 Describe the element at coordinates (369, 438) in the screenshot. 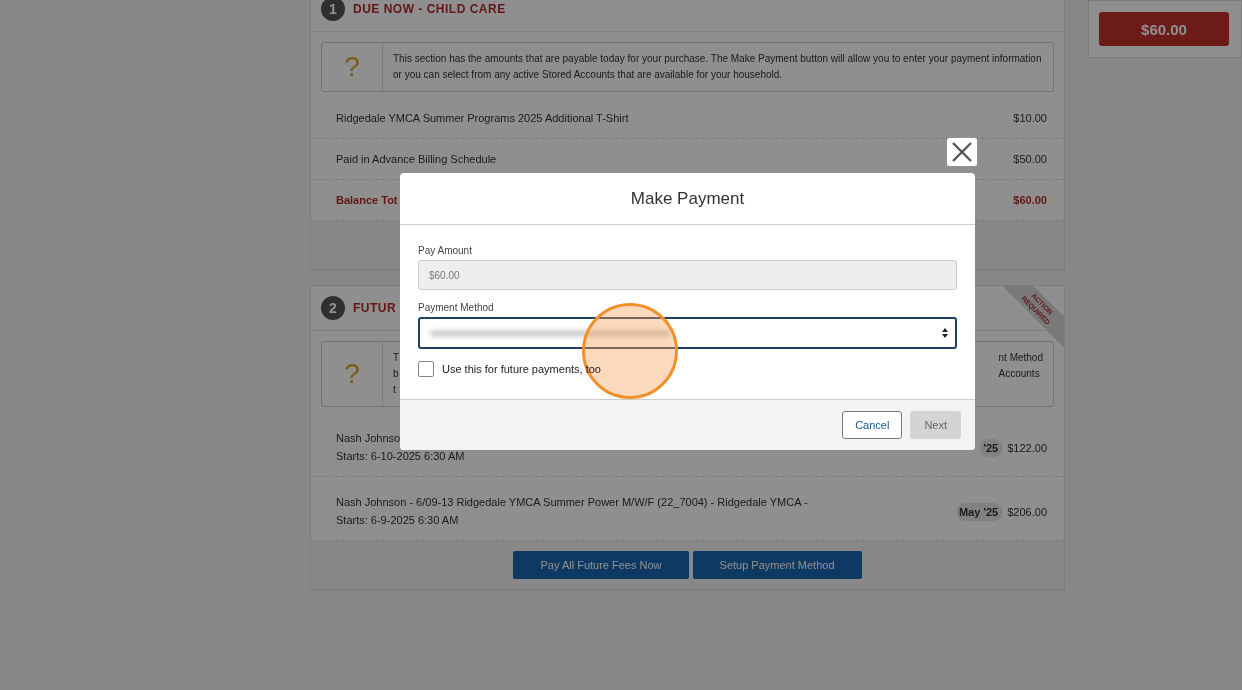

I see `fee-title: Nash Johnso` at that location.